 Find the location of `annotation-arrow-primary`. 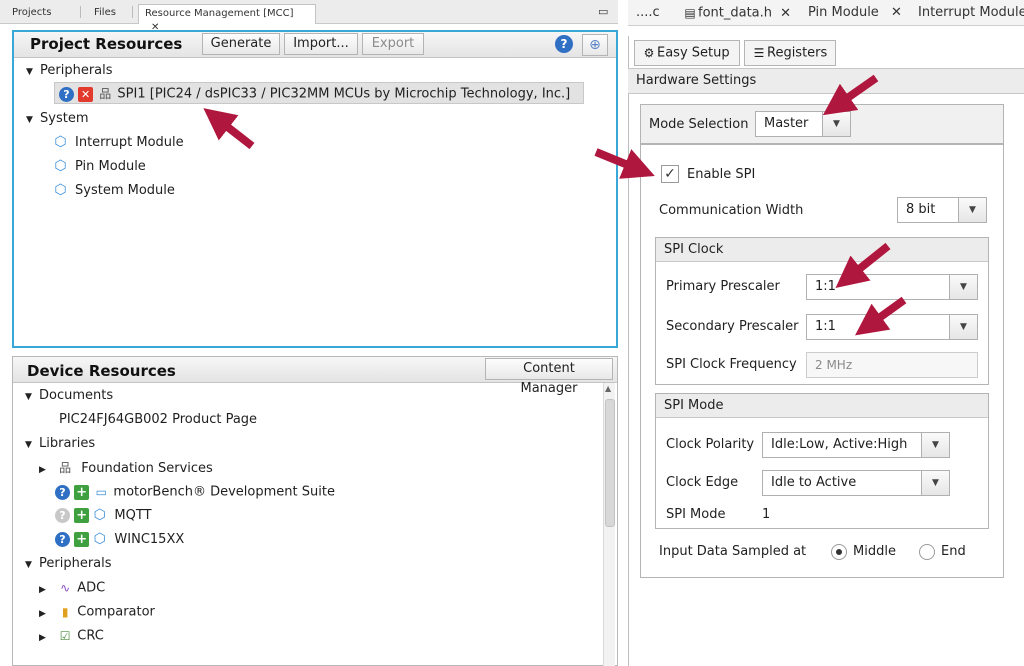

annotation-arrow-primary is located at coordinates (863, 265).